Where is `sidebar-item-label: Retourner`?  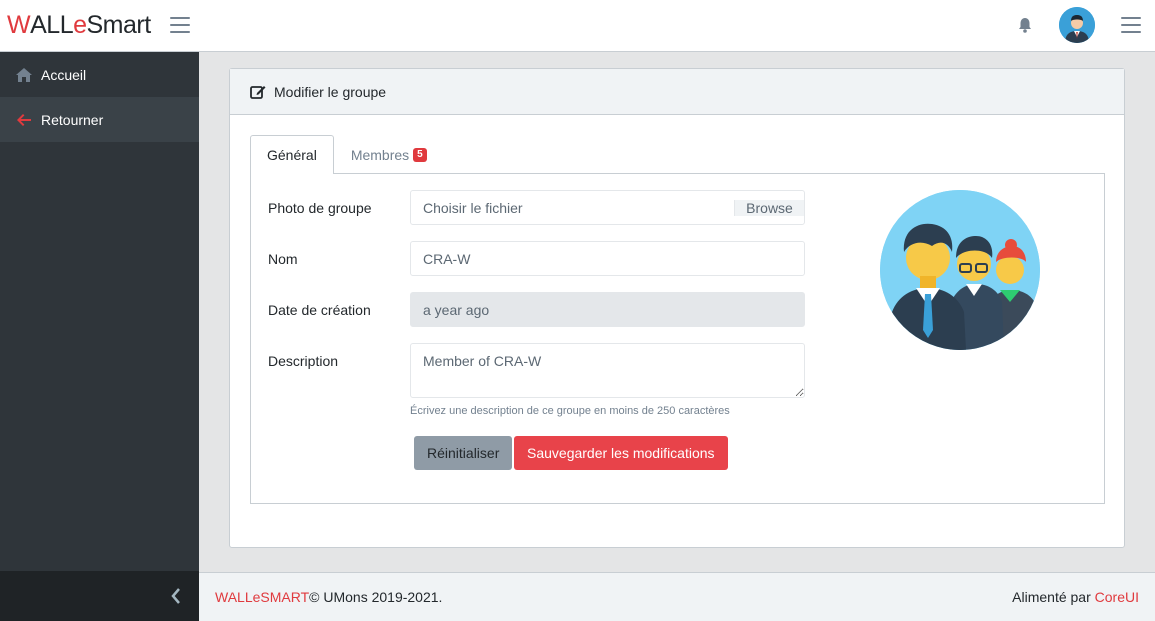
sidebar-item-label: Retourner is located at coordinates (72, 119).